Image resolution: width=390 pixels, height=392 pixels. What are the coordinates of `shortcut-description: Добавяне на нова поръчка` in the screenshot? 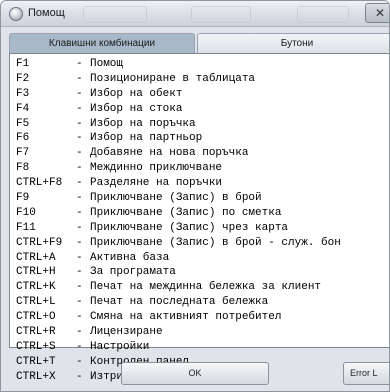 It's located at (169, 153).